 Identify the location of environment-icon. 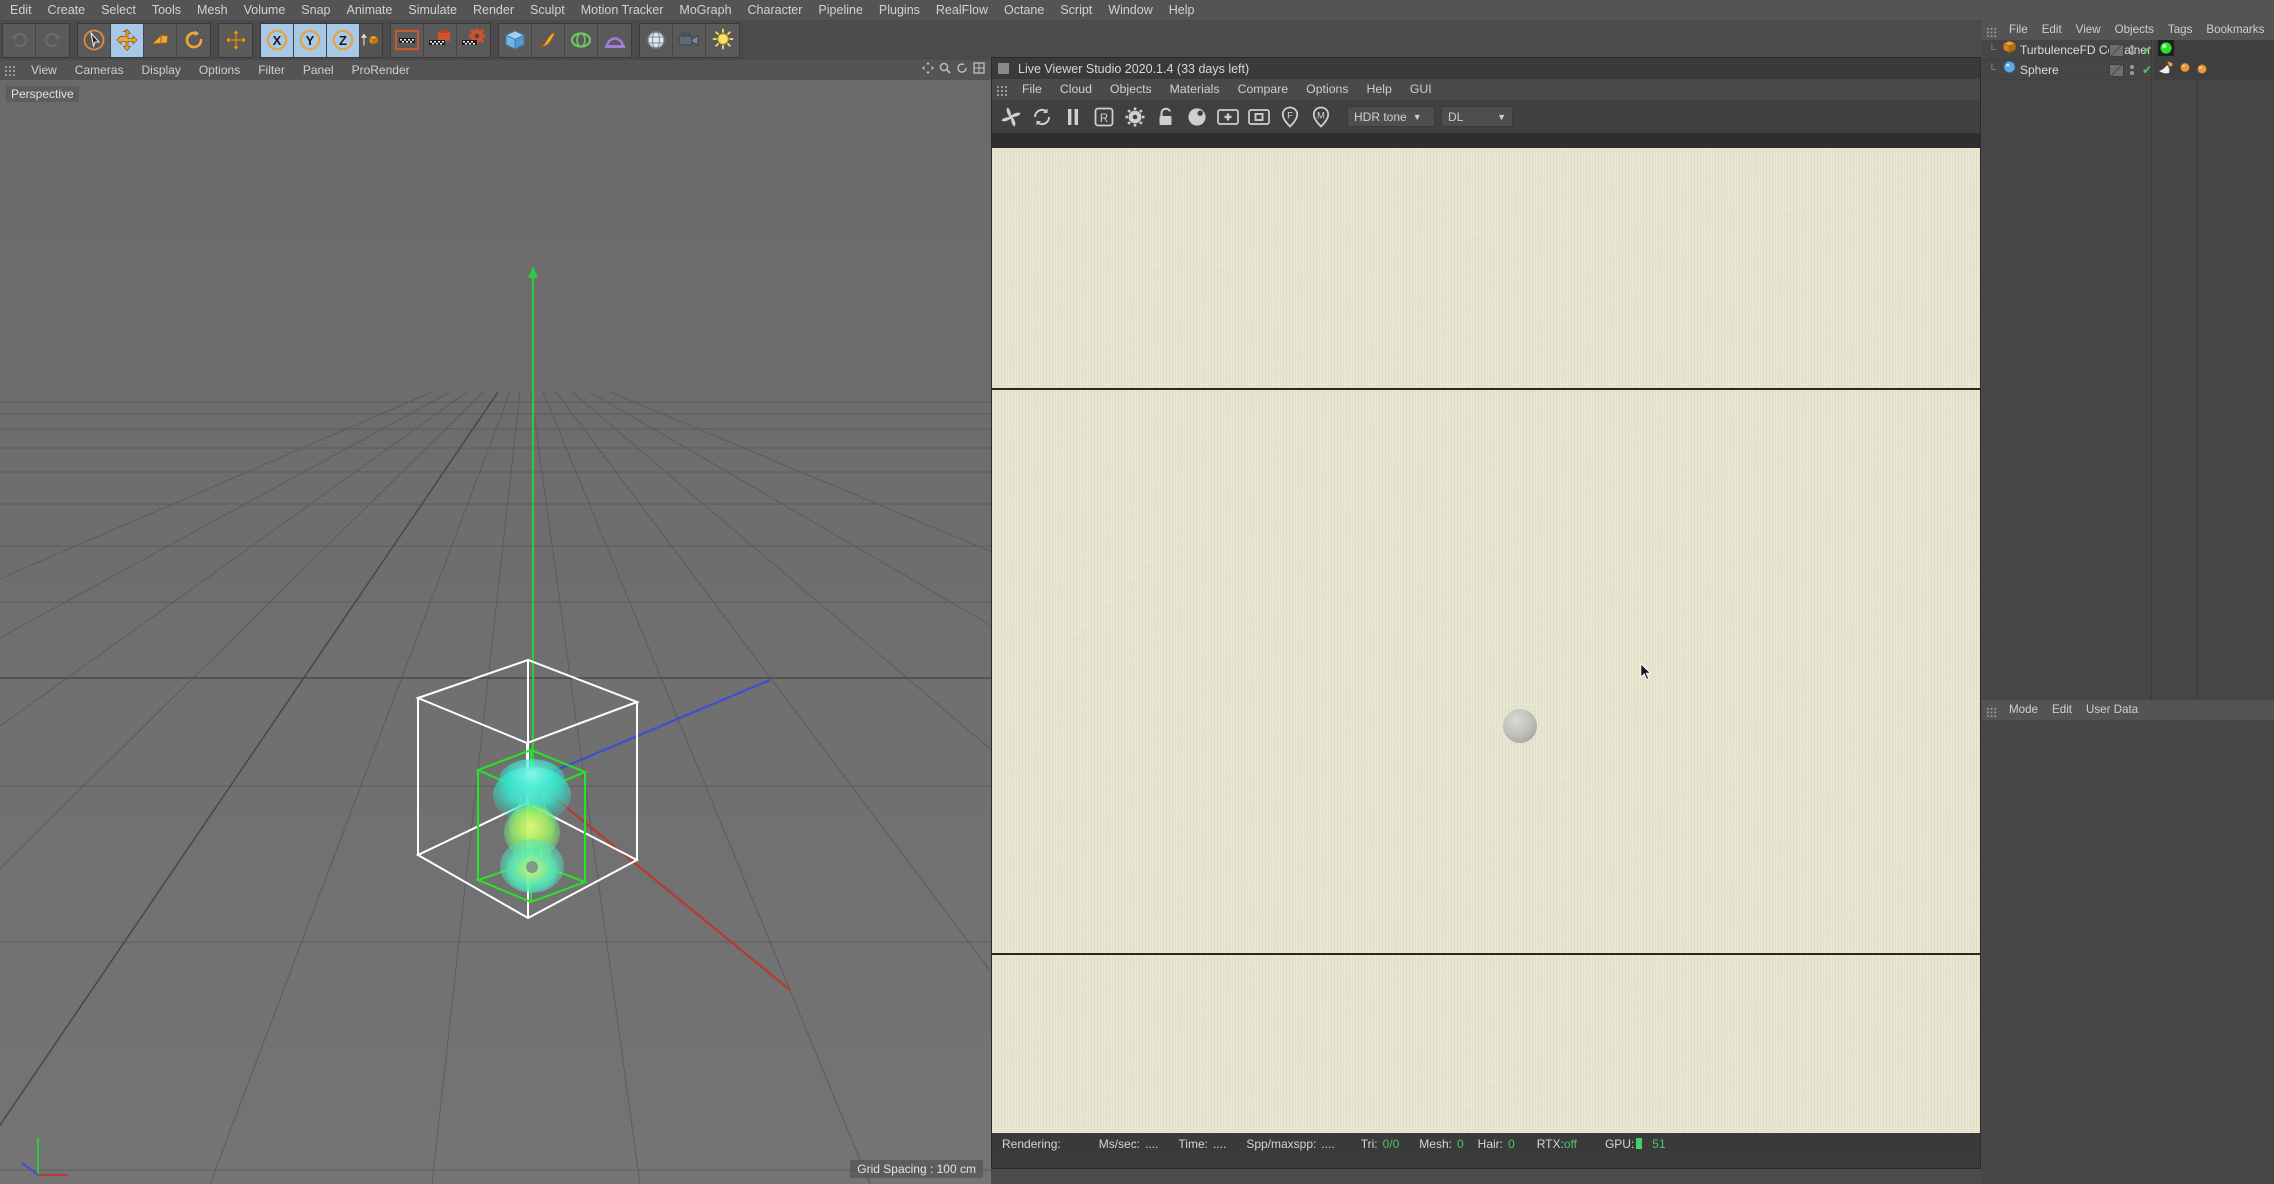
(656, 40).